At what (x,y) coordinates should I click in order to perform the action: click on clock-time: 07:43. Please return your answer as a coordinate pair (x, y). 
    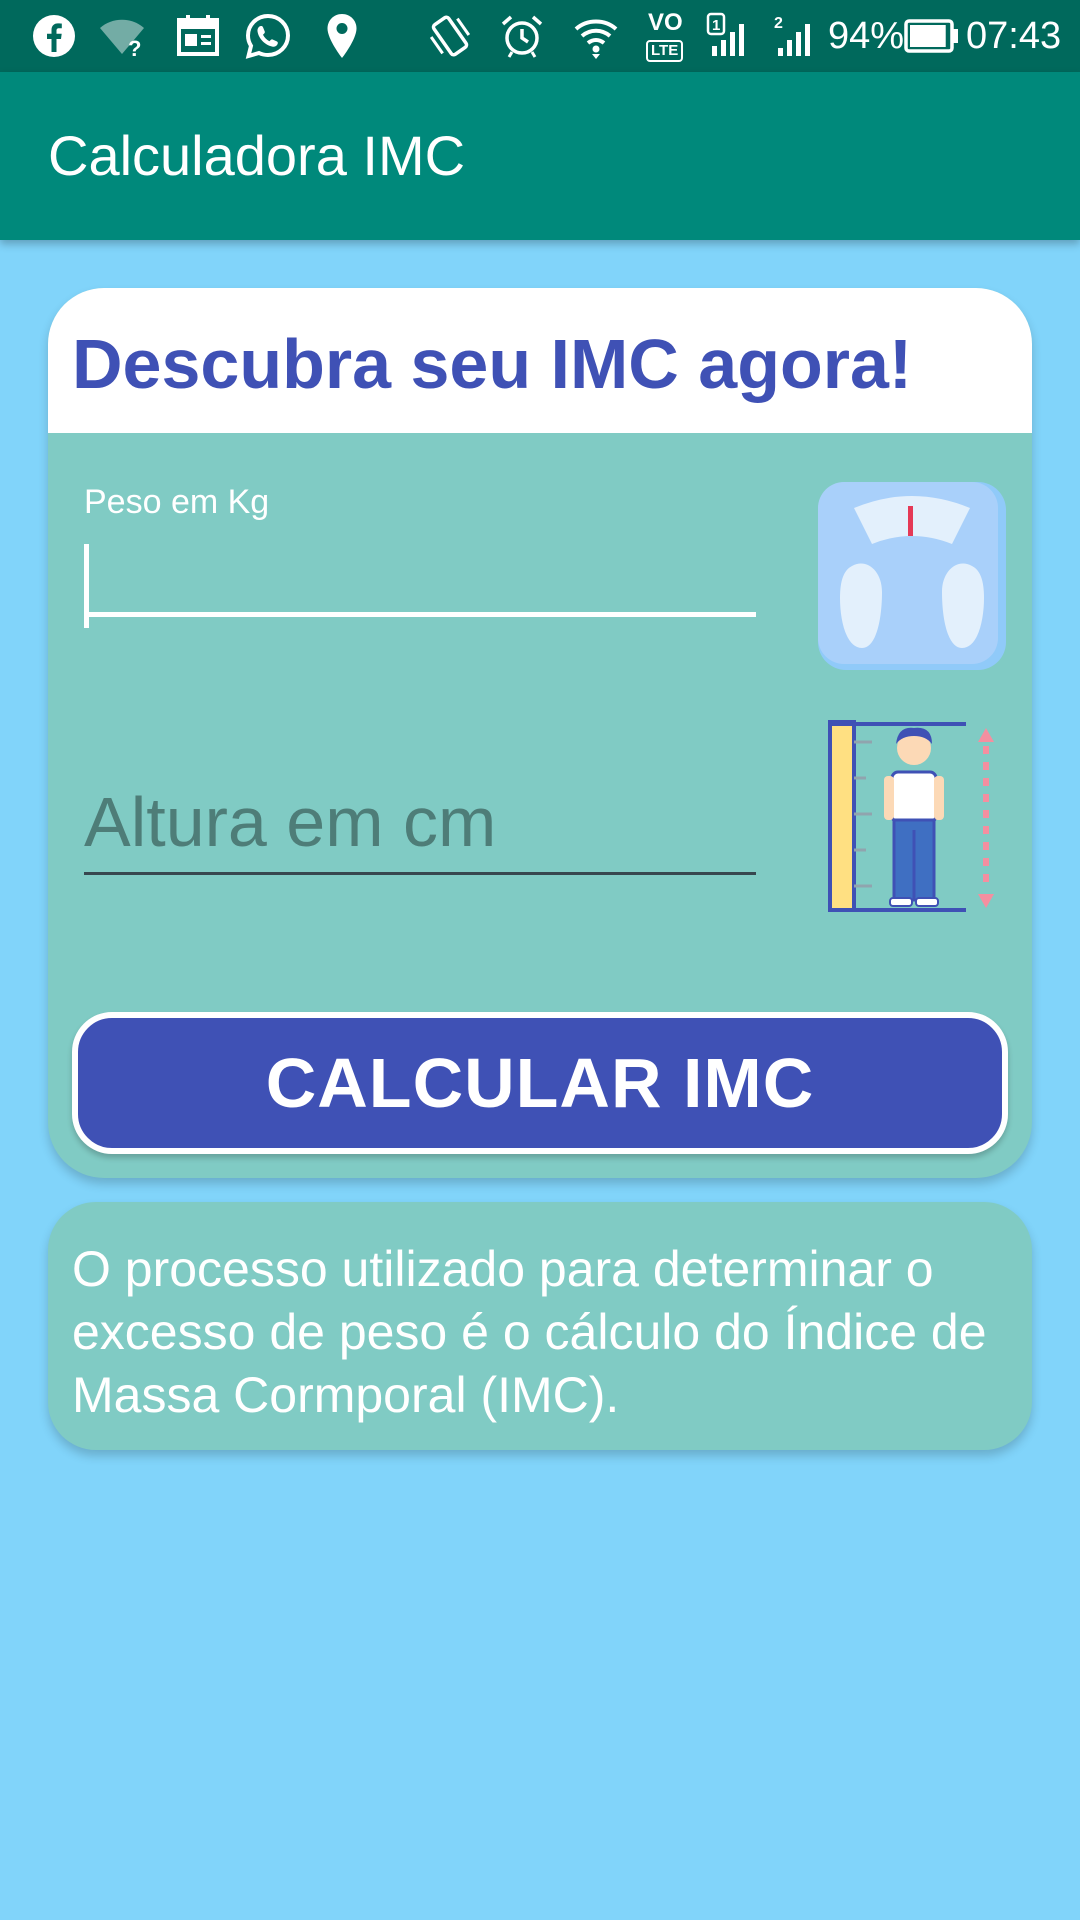
    Looking at the image, I should click on (1014, 36).